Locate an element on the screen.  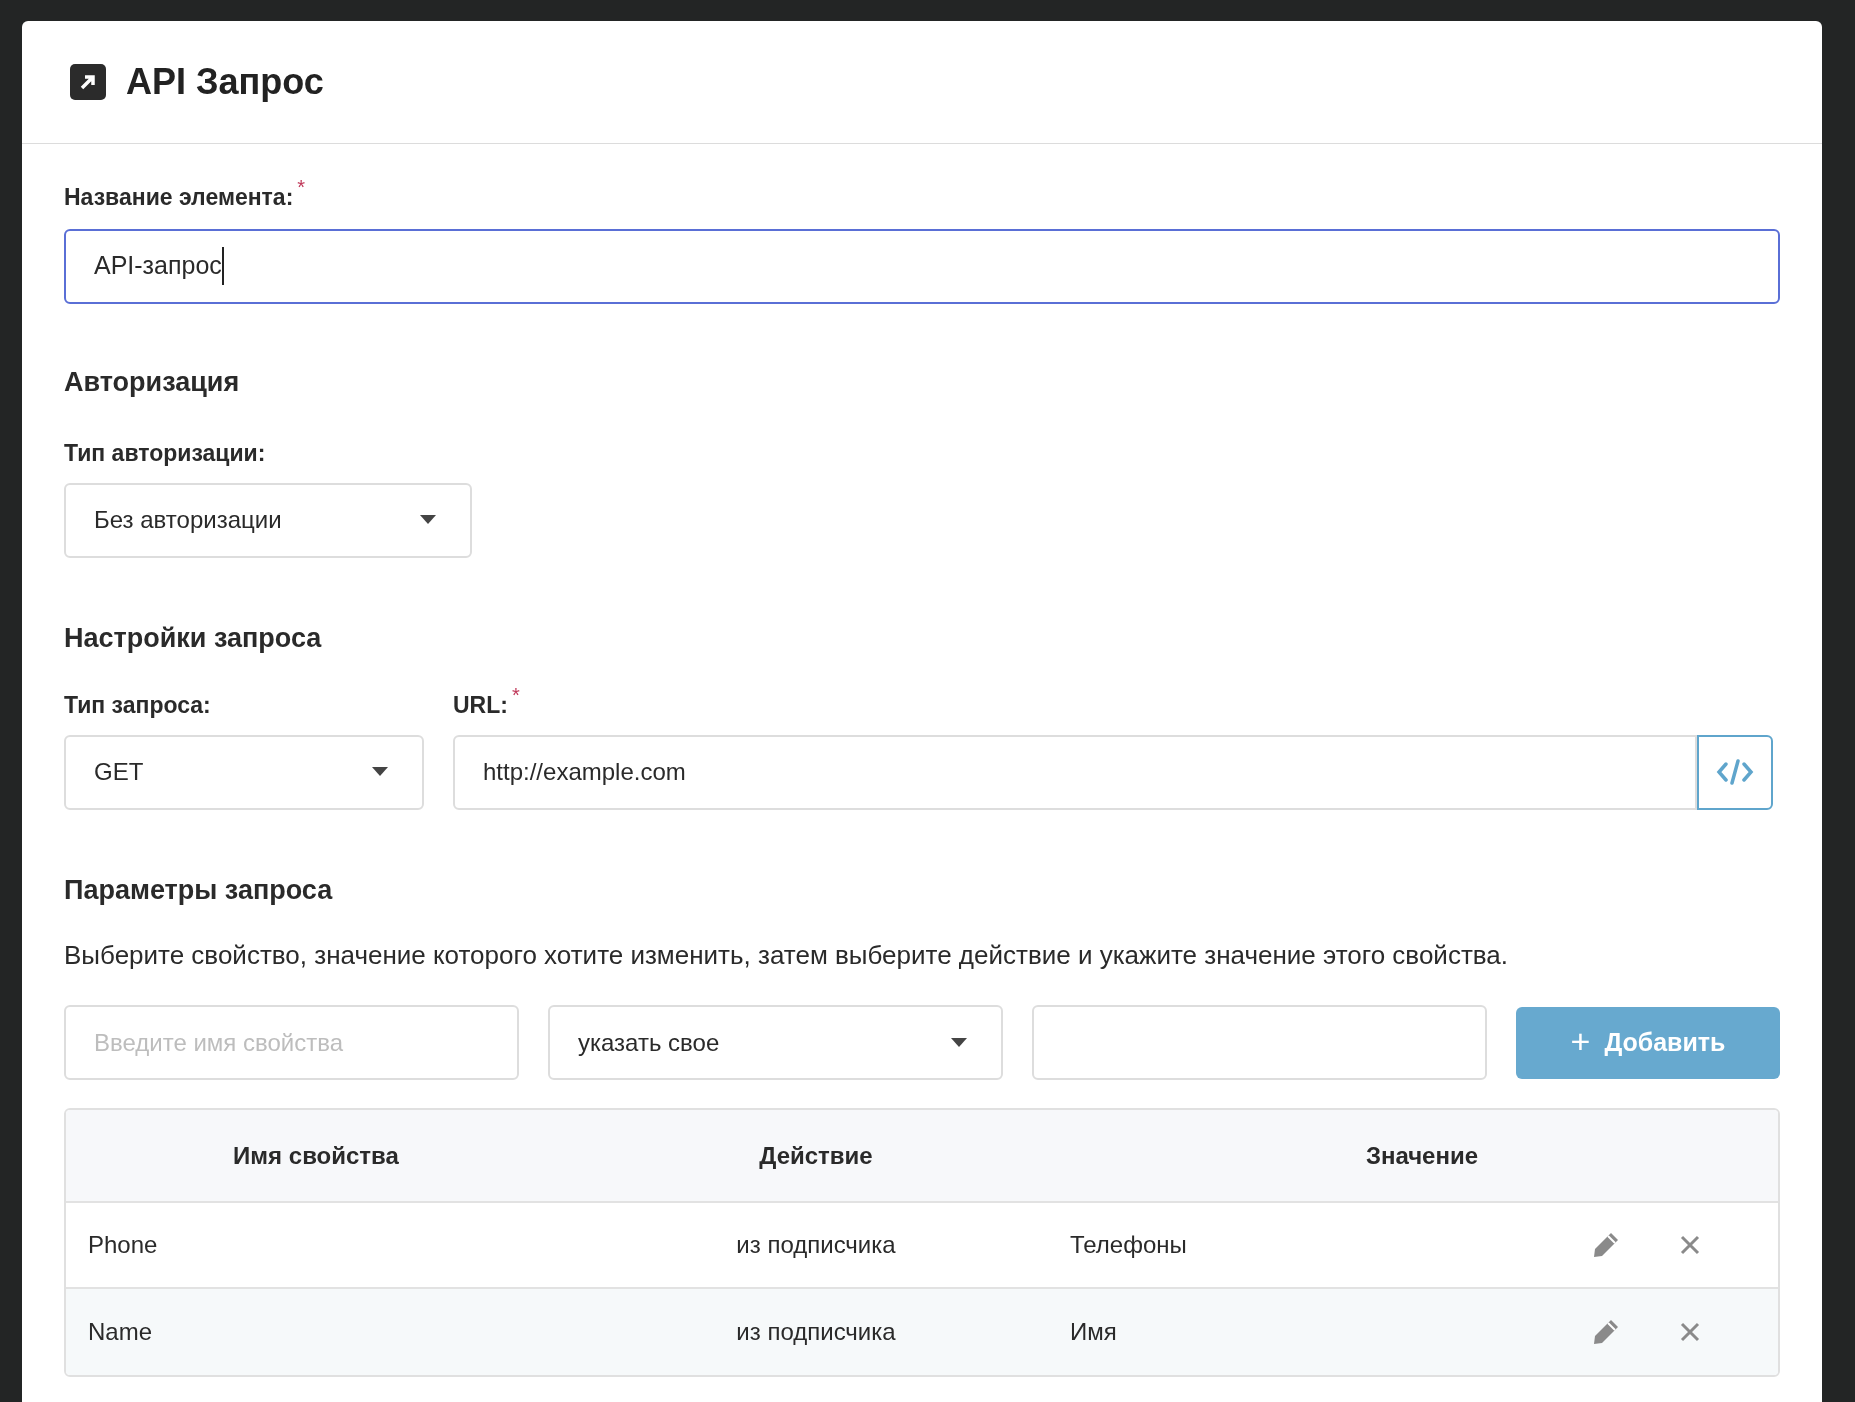
dropdown: указать свое is located at coordinates (775, 1042).